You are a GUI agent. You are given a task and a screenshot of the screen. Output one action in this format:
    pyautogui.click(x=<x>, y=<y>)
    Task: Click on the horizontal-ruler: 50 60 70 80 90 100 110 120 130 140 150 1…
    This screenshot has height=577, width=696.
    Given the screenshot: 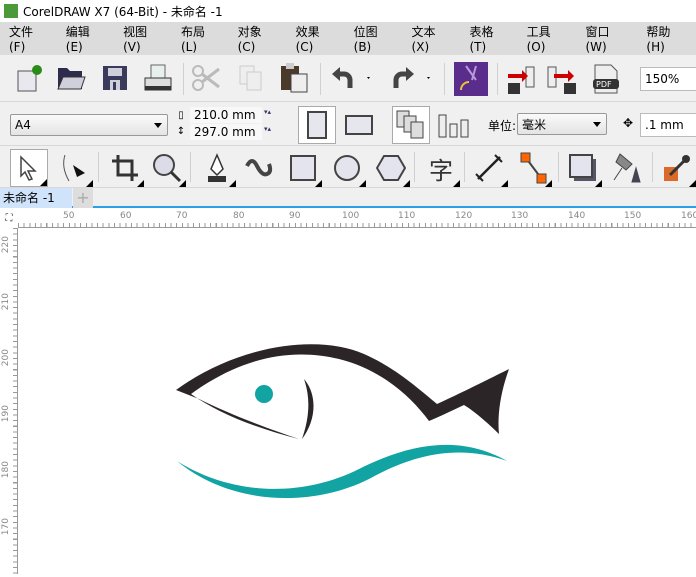 What is the action you would take?
    pyautogui.click(x=357, y=219)
    